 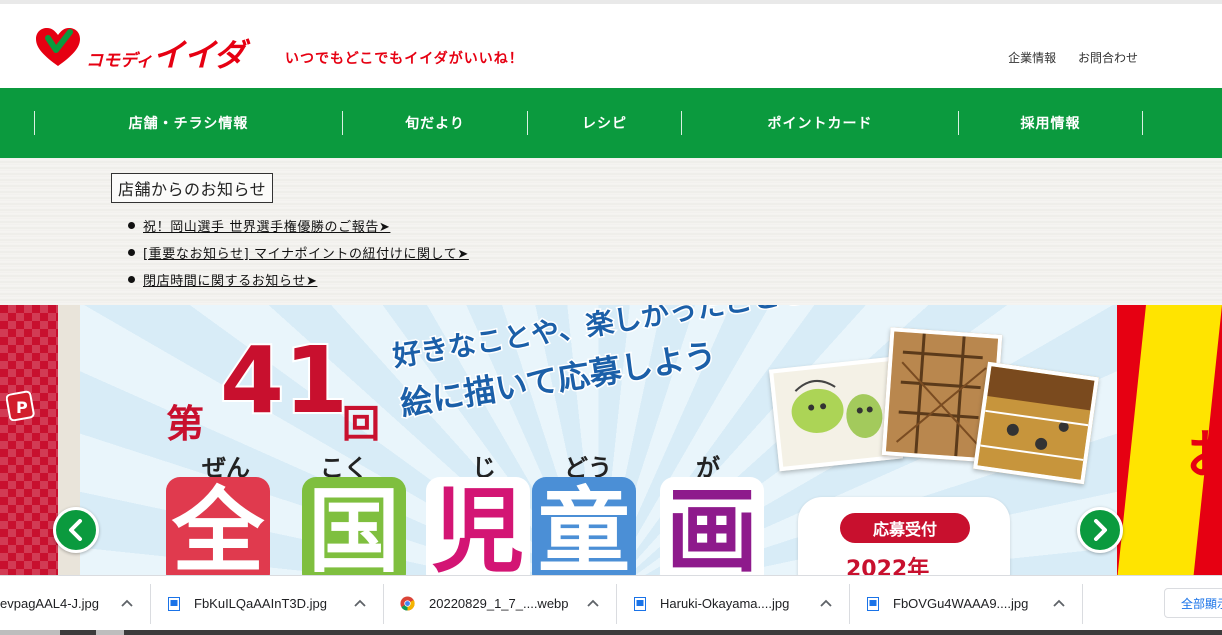 What do you see at coordinates (404, 59) in the screenshot?
I see `slogan: いつでもどこでもイイダがいいね！` at bounding box center [404, 59].